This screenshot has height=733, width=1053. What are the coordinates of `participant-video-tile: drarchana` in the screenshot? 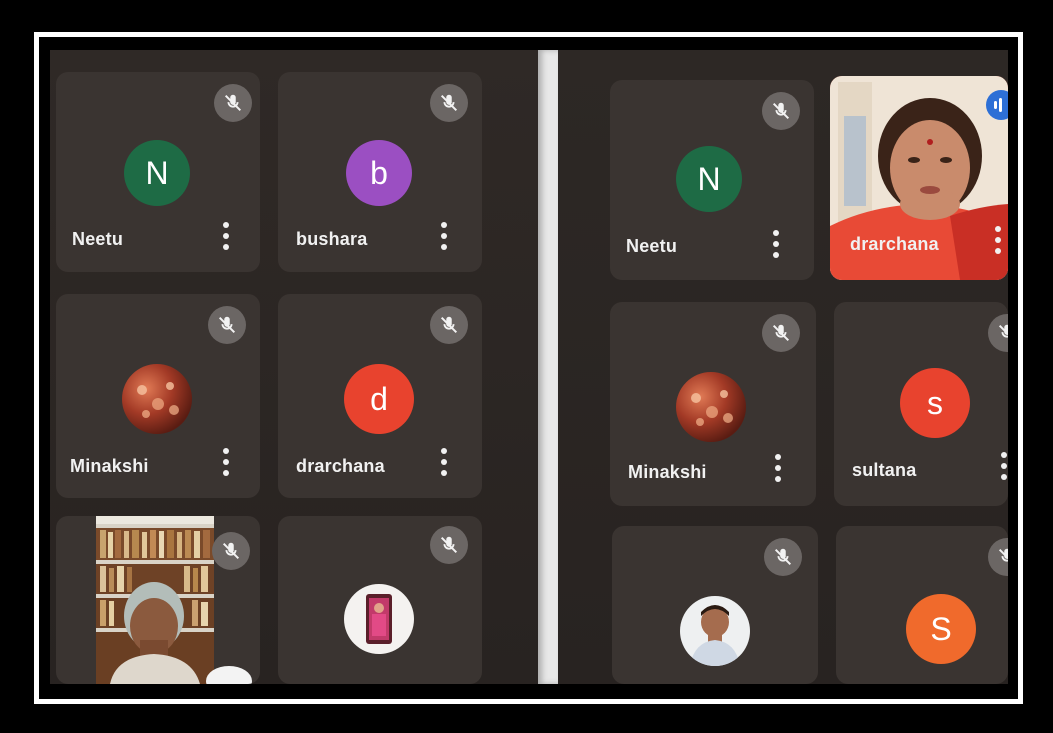 It's located at (919, 178).